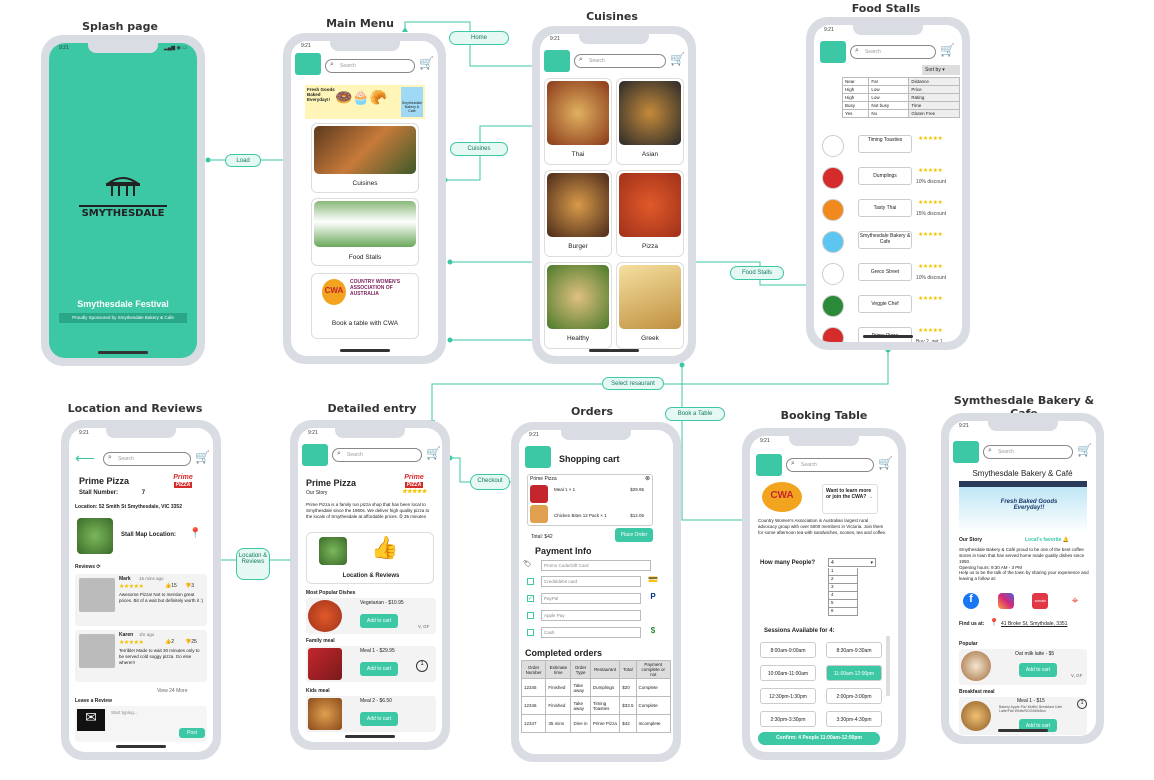 Image resolution: width=1154 pixels, height=780 pixels. I want to click on dislike-count: 👎3, so click(189, 586).